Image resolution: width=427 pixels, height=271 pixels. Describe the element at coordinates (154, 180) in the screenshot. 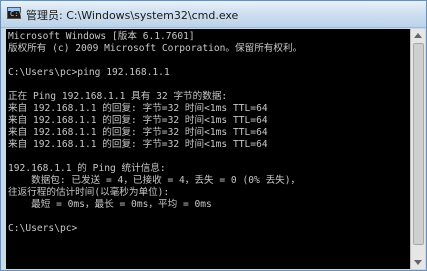

I see `ping-stats-packets: 数据包: 已发送 = 4，已接收 = 4，丢失 = 0 (0% 丢失)，` at that location.